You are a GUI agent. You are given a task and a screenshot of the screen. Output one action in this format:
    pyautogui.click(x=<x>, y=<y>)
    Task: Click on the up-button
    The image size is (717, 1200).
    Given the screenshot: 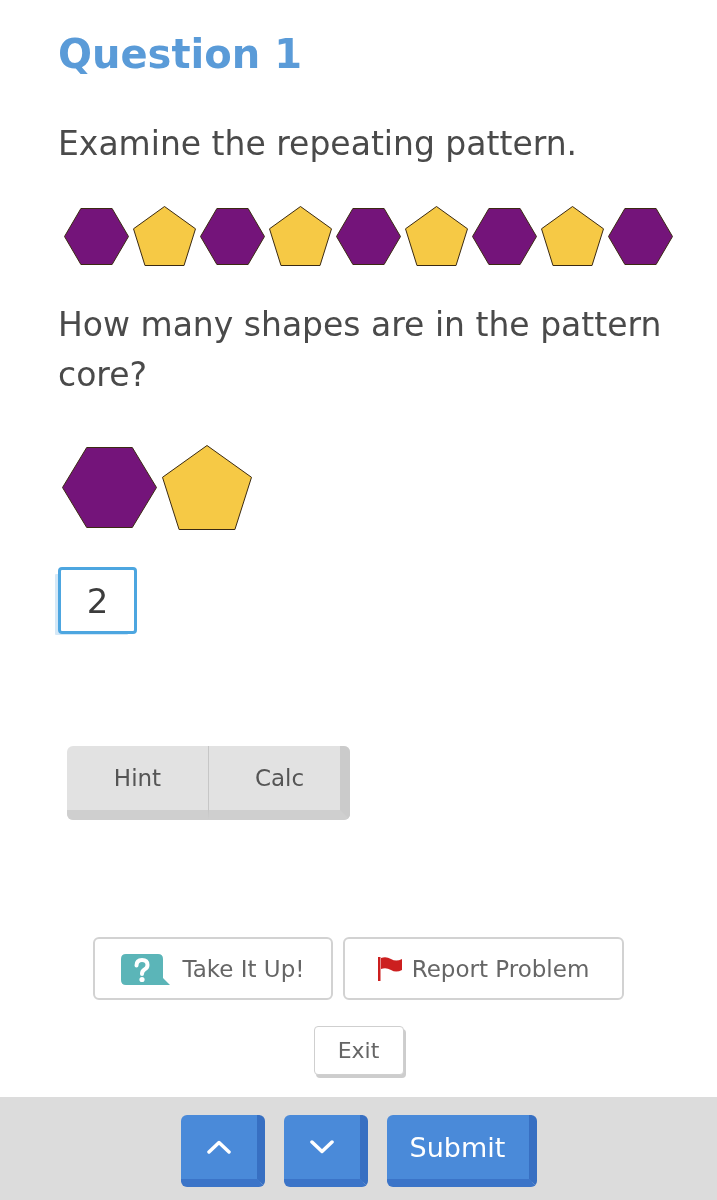 What is the action you would take?
    pyautogui.click(x=222, y=1151)
    